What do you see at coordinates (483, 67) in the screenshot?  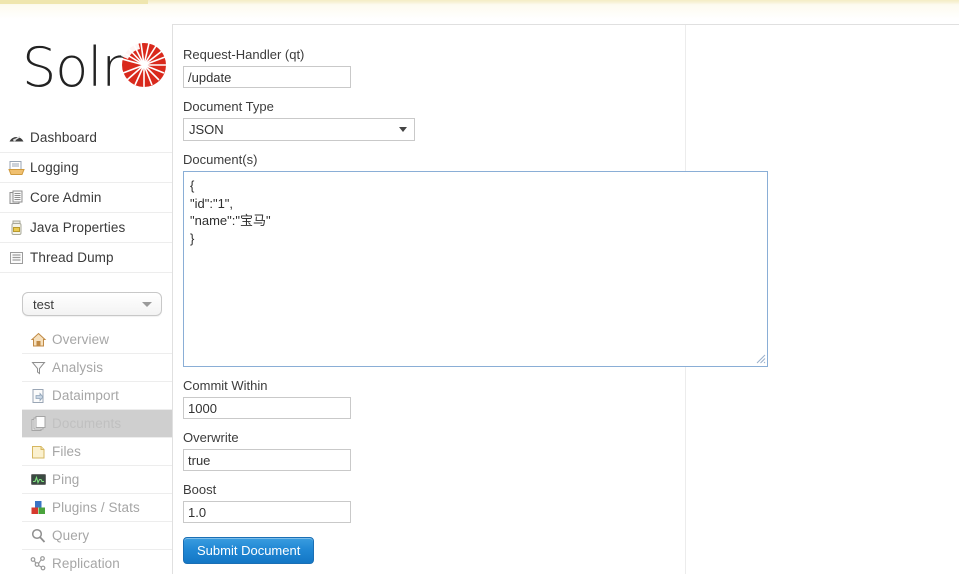 I see `request-handler-field: Request-Handler (qt)` at bounding box center [483, 67].